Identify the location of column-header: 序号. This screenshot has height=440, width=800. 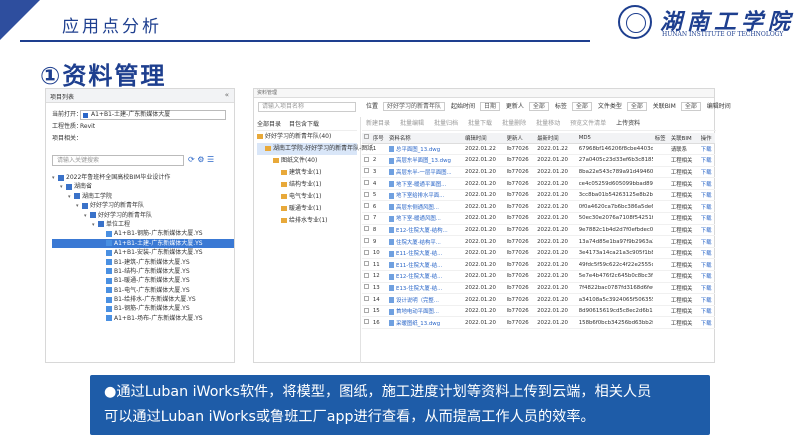
(379, 138).